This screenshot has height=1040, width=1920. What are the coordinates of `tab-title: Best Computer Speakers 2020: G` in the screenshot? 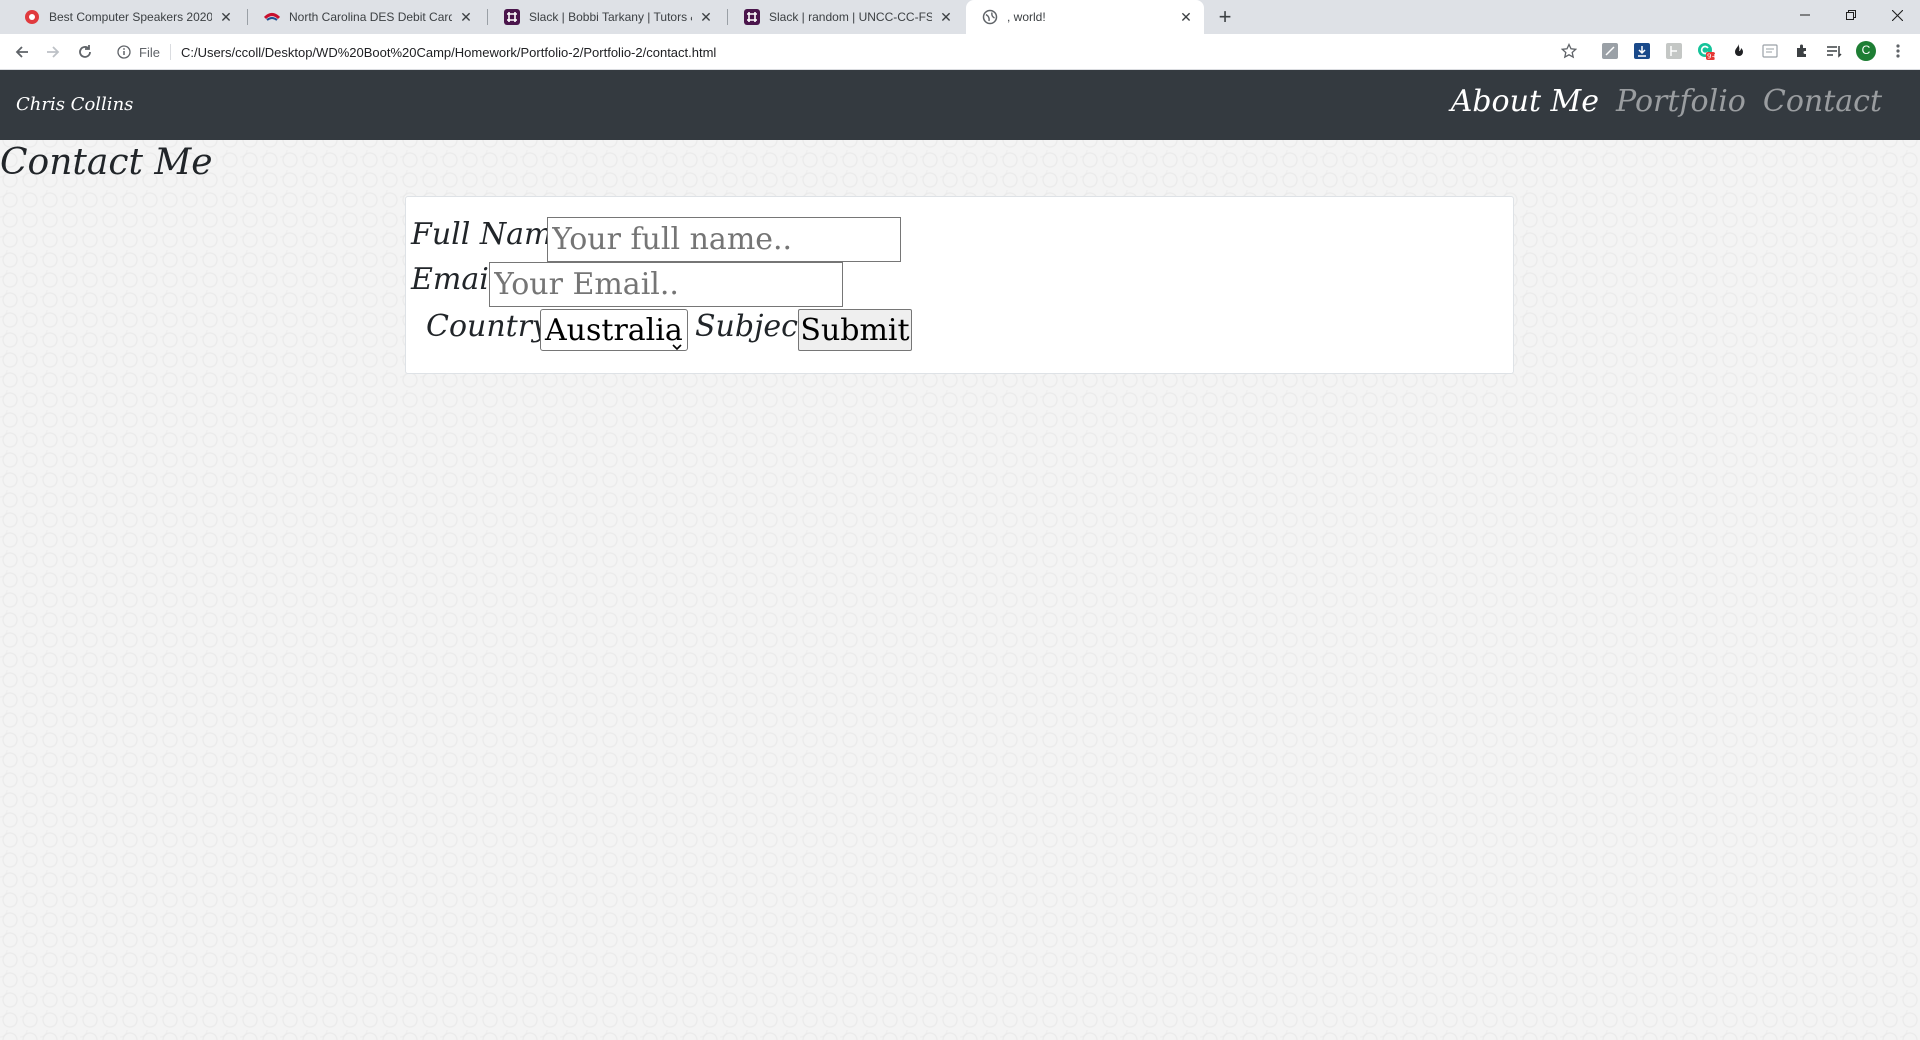 It's located at (130, 17).